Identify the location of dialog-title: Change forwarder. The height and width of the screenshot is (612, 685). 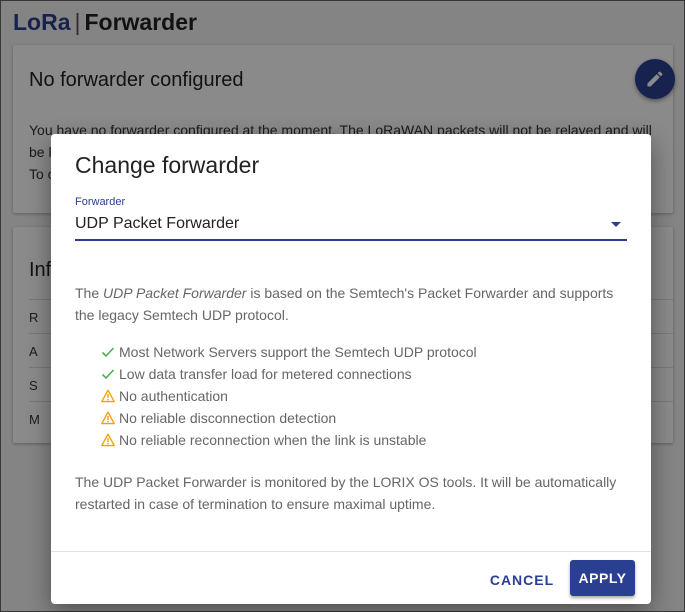
(167, 165).